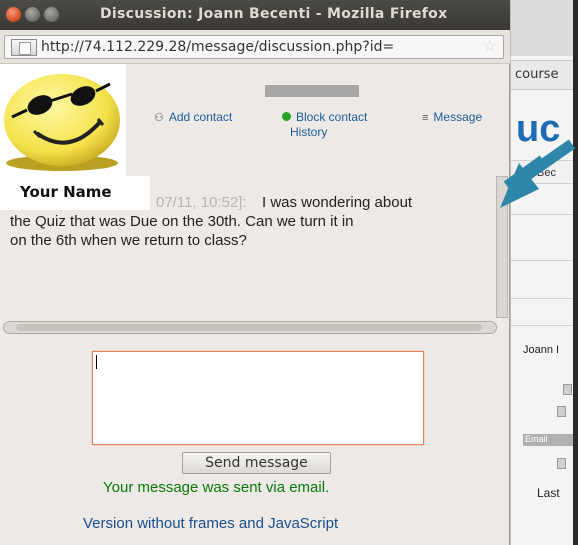  I want to click on history-link: History, so click(308, 132).